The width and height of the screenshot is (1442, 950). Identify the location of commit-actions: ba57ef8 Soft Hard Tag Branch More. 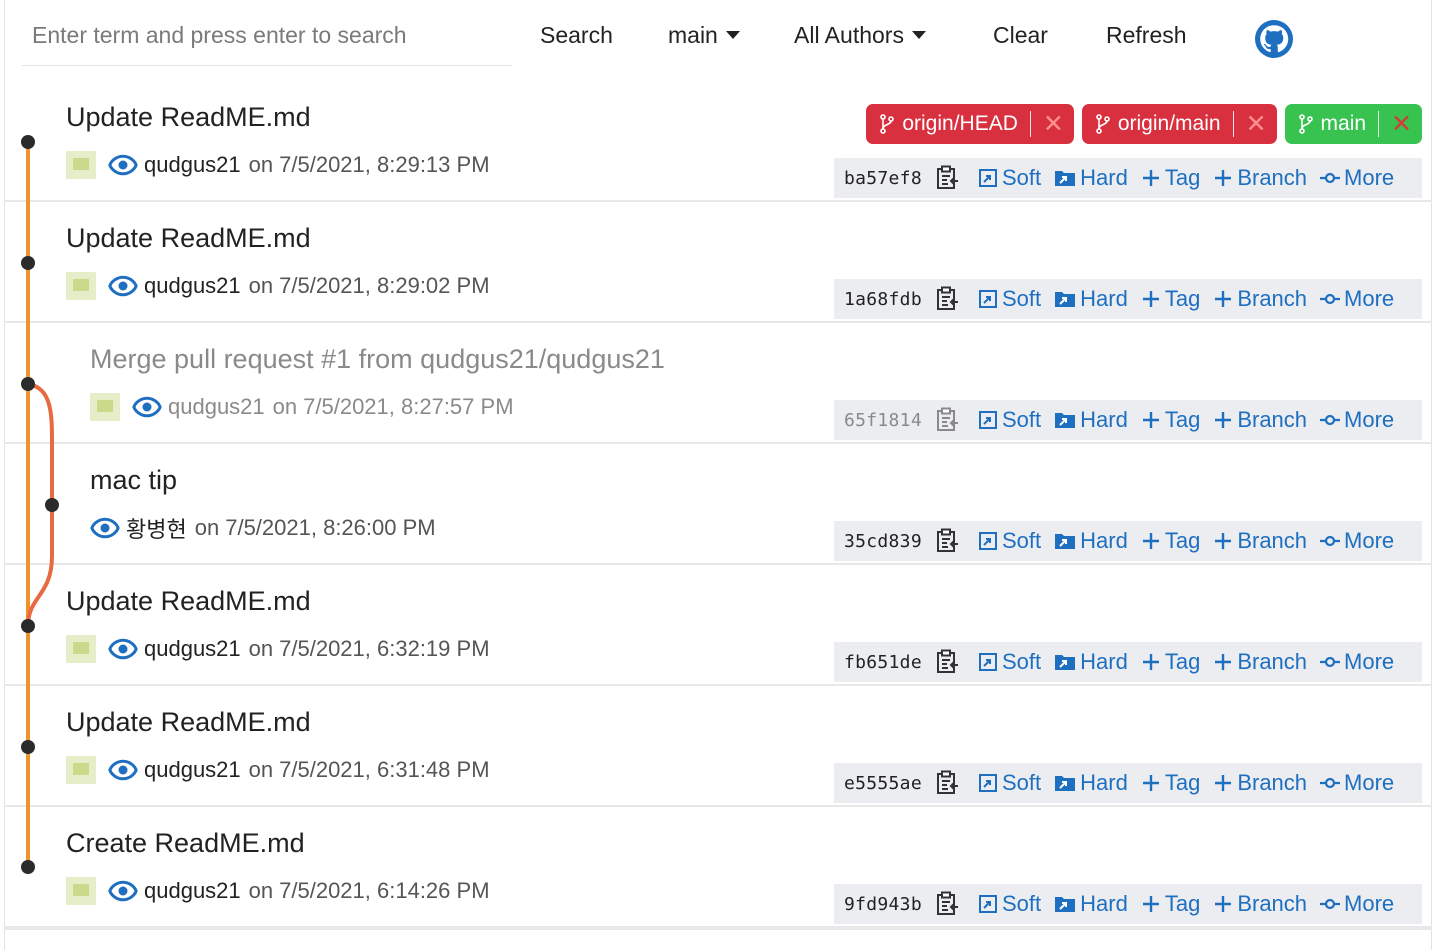
(1128, 178).